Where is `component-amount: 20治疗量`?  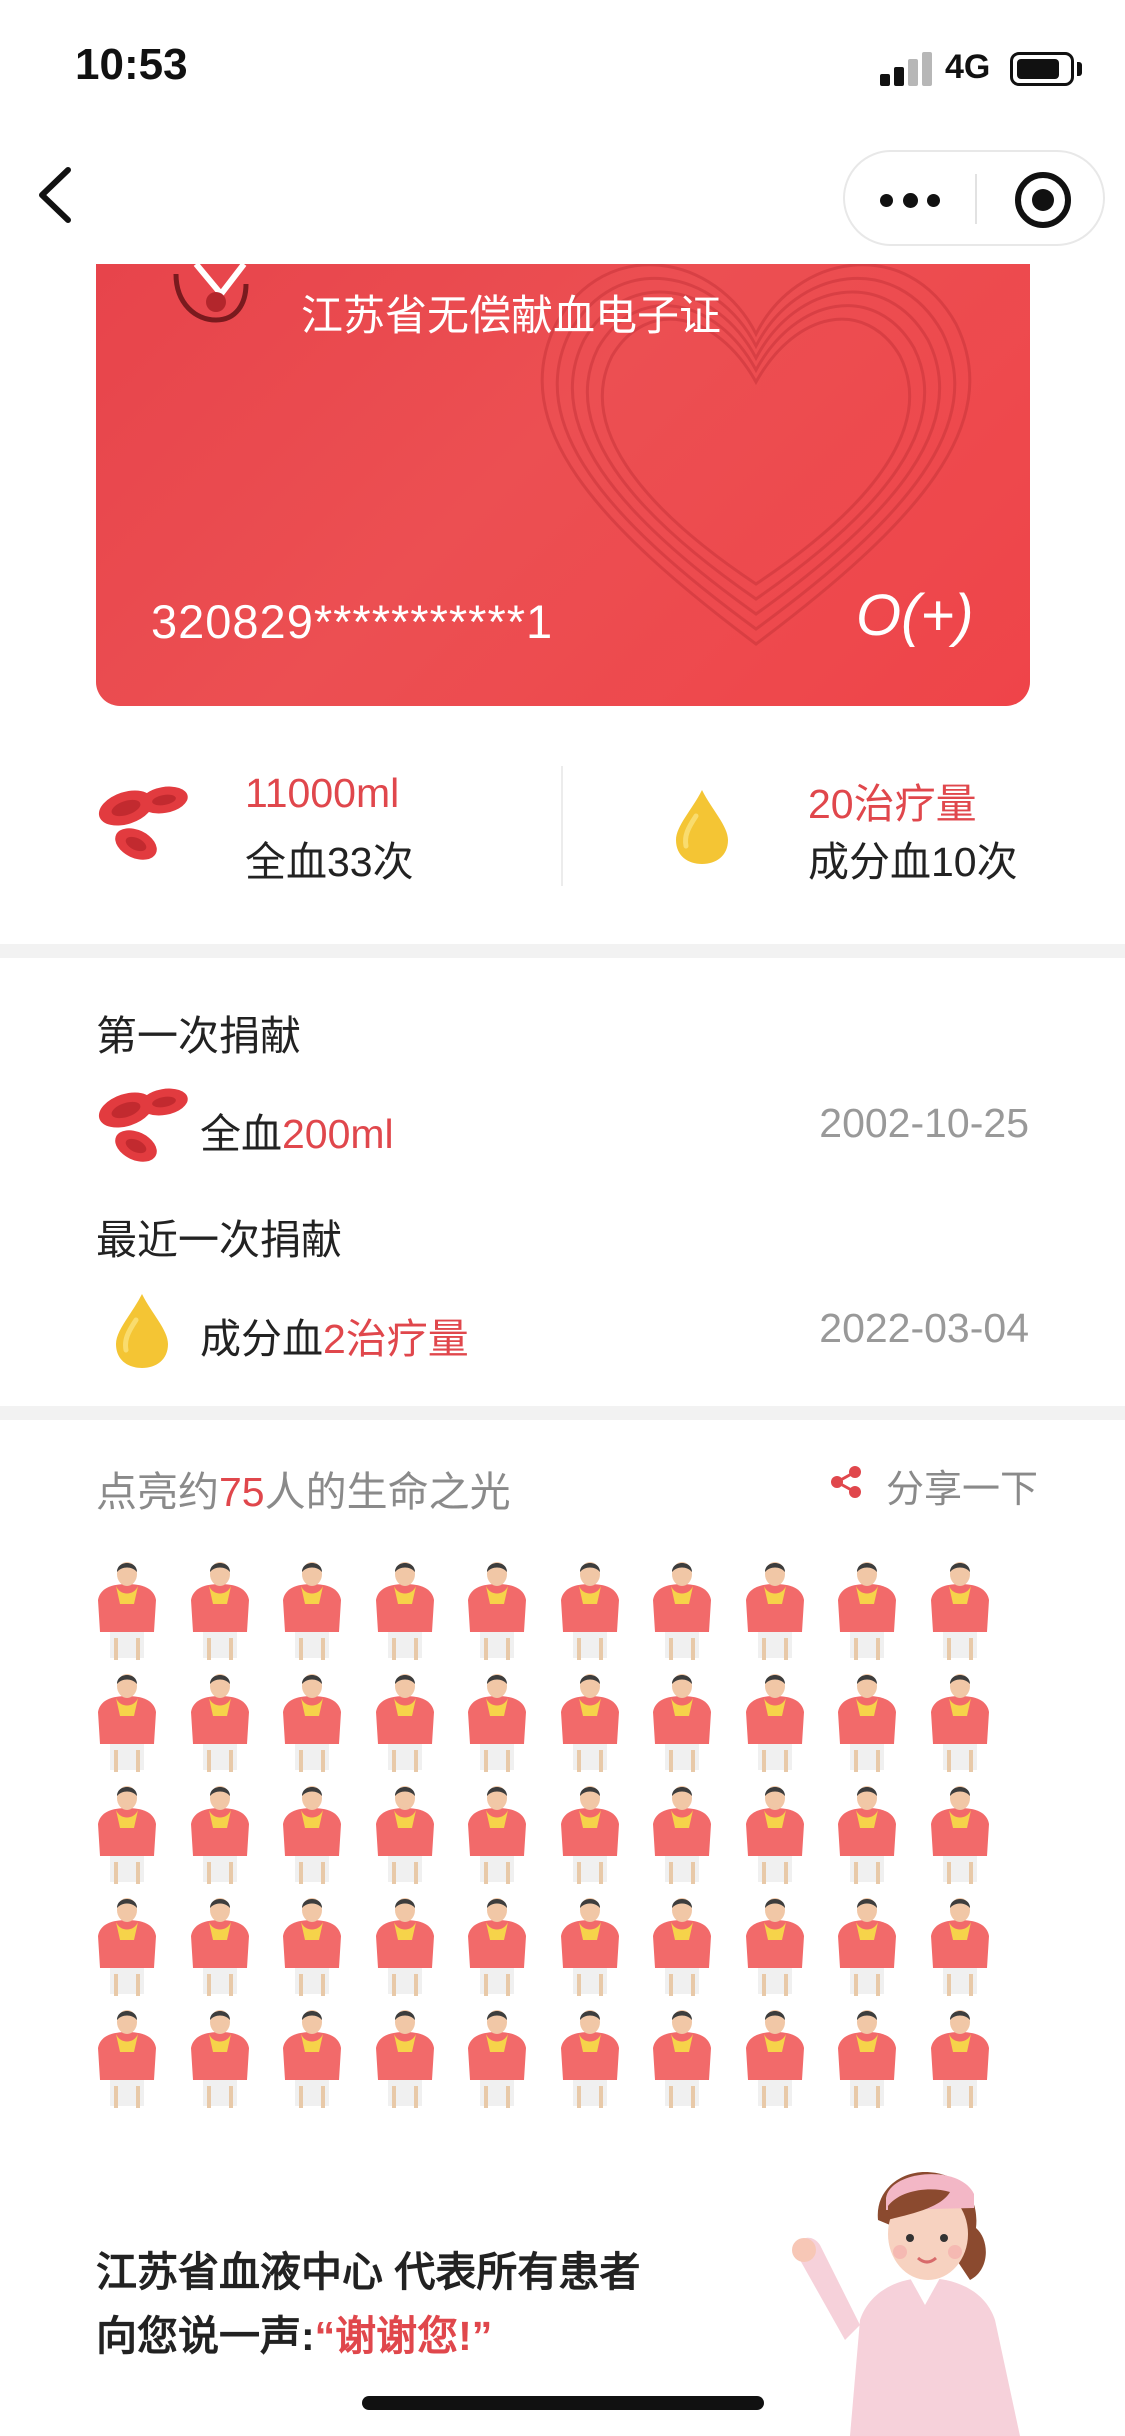
component-amount: 20治疗量 is located at coordinates (892, 804).